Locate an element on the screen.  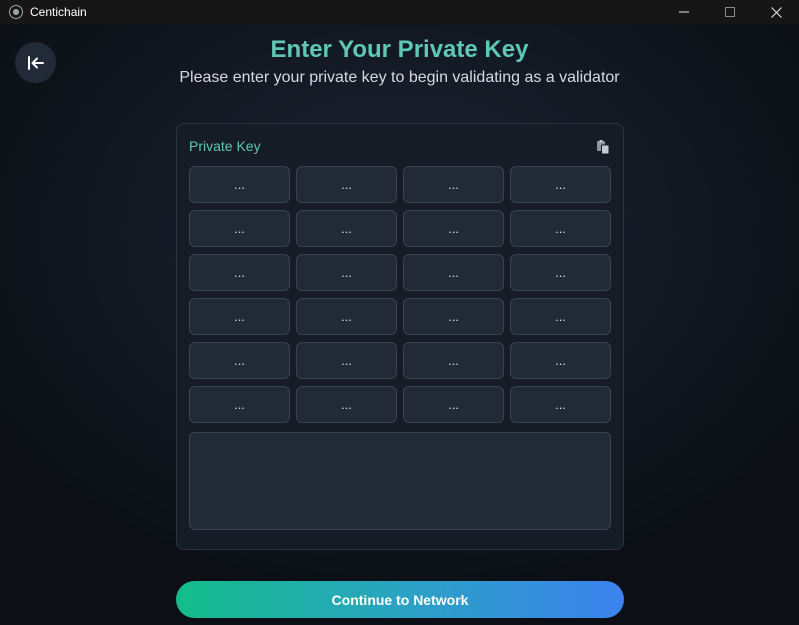
minimize-icon is located at coordinates (684, 12).